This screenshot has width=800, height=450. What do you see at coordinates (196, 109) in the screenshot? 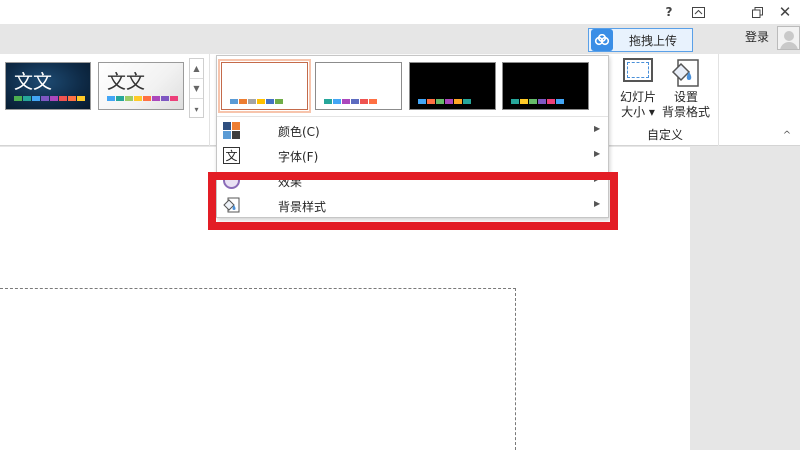
I see `gallery-more-button: ▾` at bounding box center [196, 109].